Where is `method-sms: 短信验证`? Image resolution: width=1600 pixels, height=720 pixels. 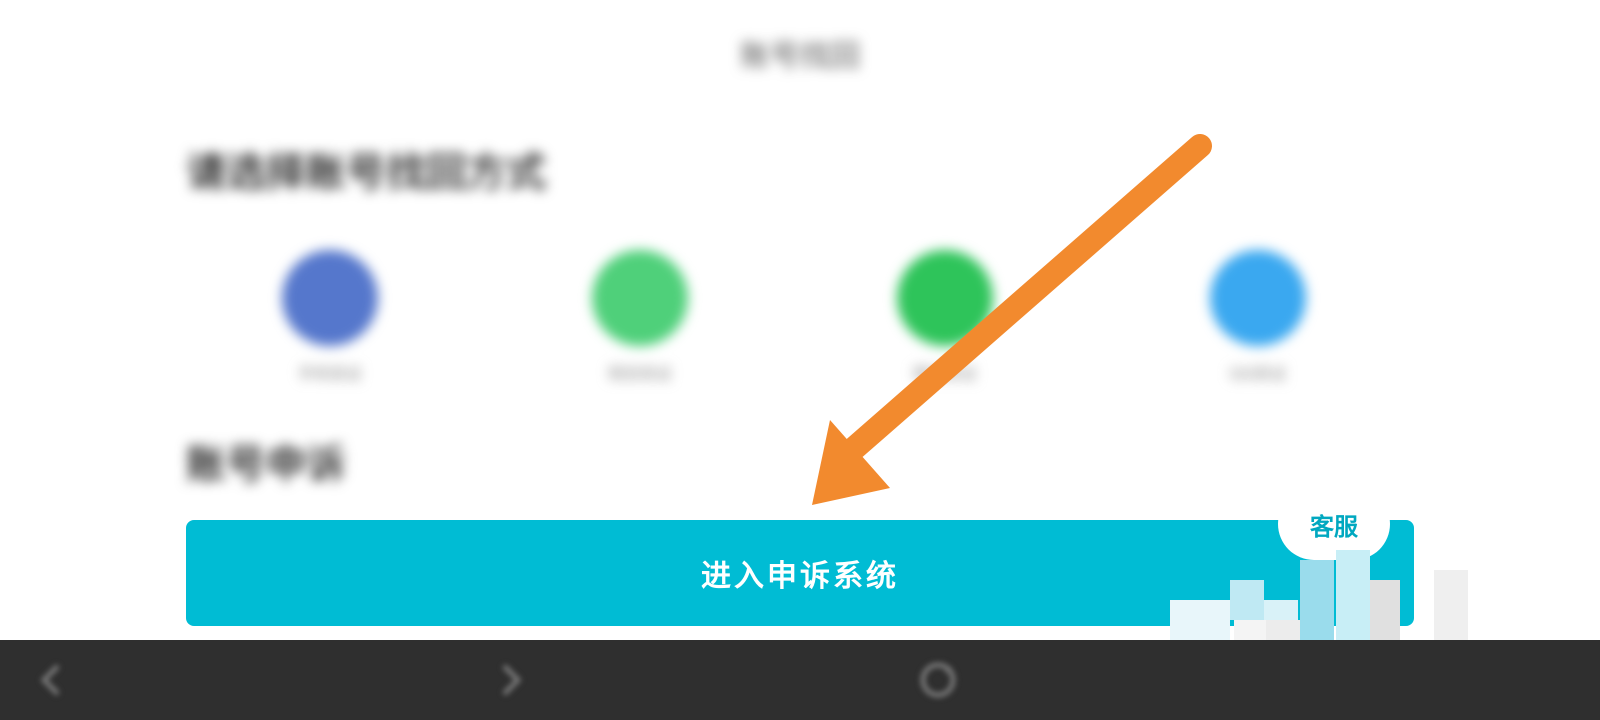 method-sms: 短信验证 is located at coordinates (640, 317).